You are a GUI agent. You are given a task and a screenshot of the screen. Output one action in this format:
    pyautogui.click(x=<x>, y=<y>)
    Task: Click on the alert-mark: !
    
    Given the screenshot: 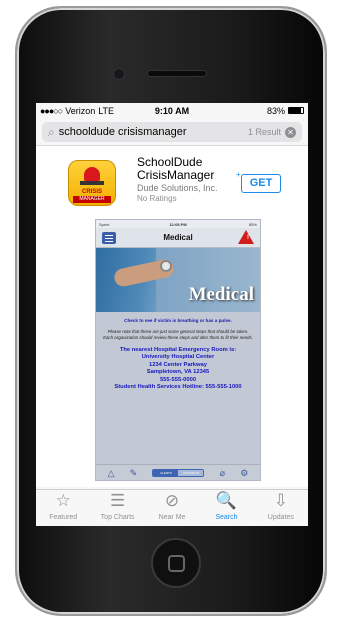 What is the action you would take?
    pyautogui.click(x=248, y=238)
    